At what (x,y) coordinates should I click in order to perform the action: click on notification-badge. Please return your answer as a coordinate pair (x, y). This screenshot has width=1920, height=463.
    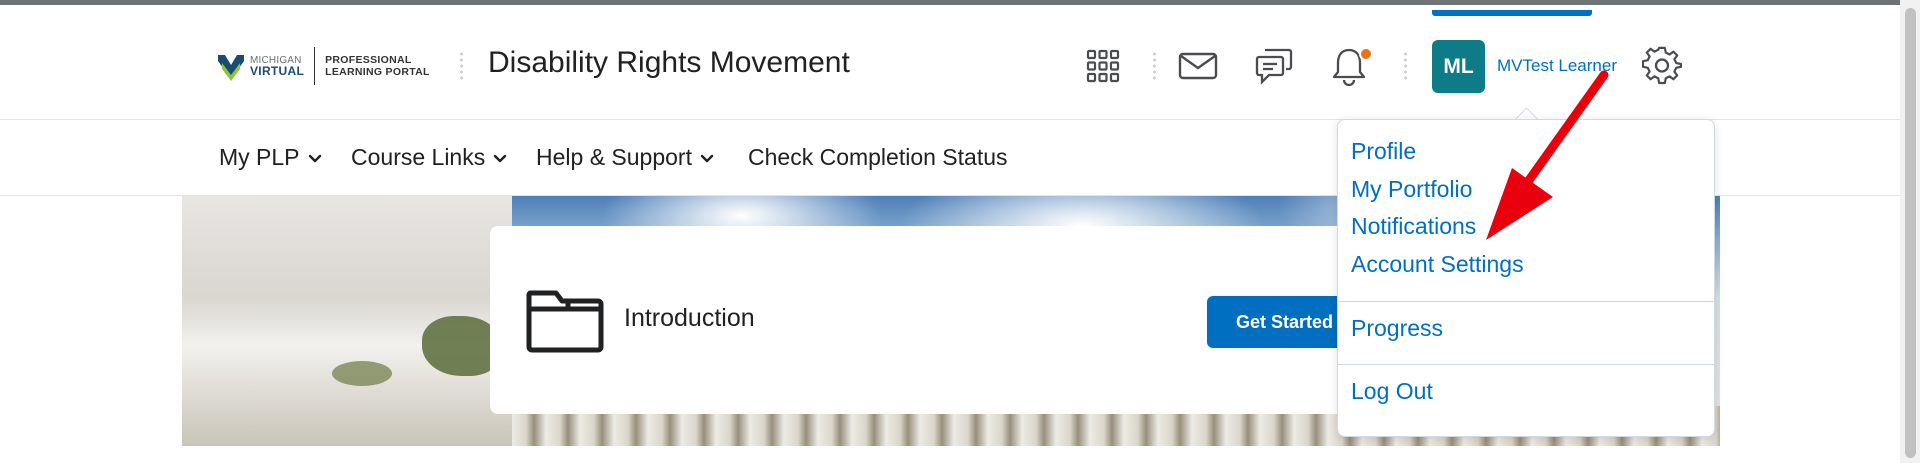
    Looking at the image, I should click on (1366, 54).